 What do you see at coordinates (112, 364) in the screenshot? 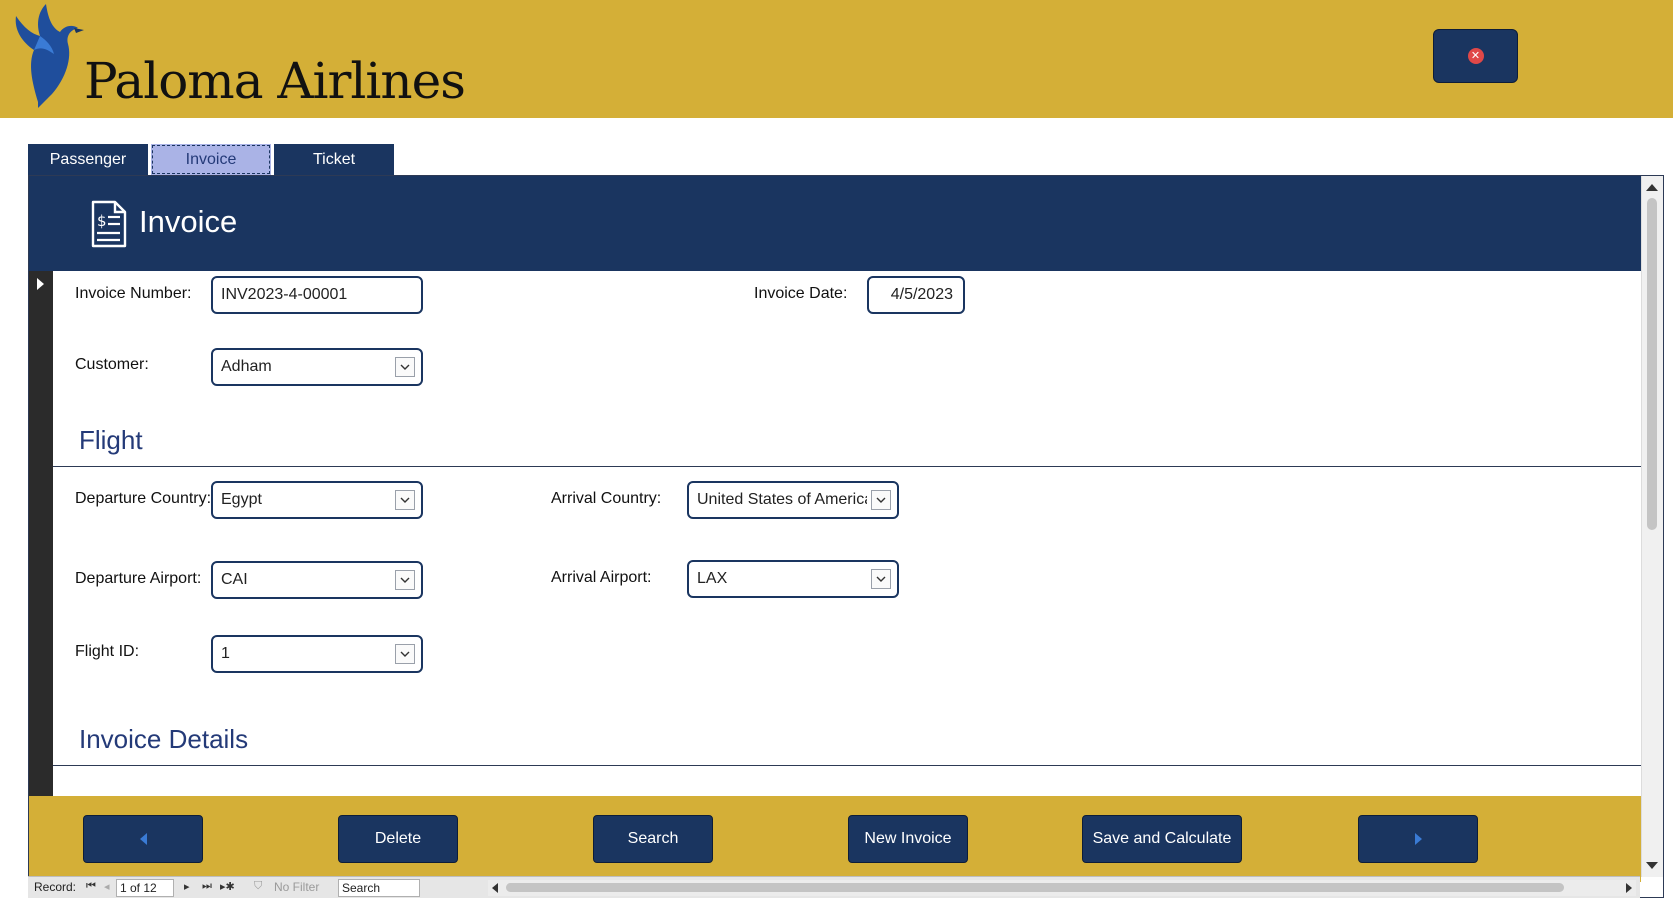
I see `customer-label: Customer:` at bounding box center [112, 364].